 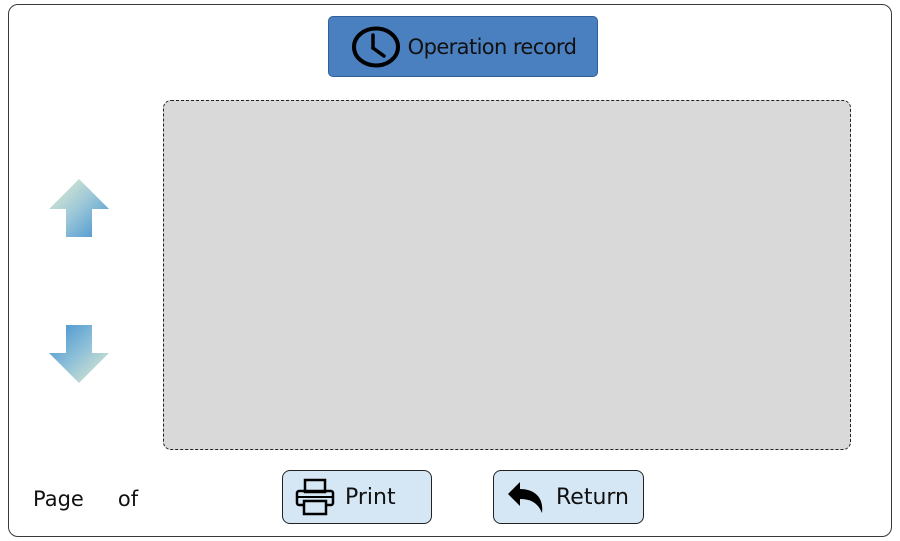 I want to click on print-label: Print, so click(x=370, y=497).